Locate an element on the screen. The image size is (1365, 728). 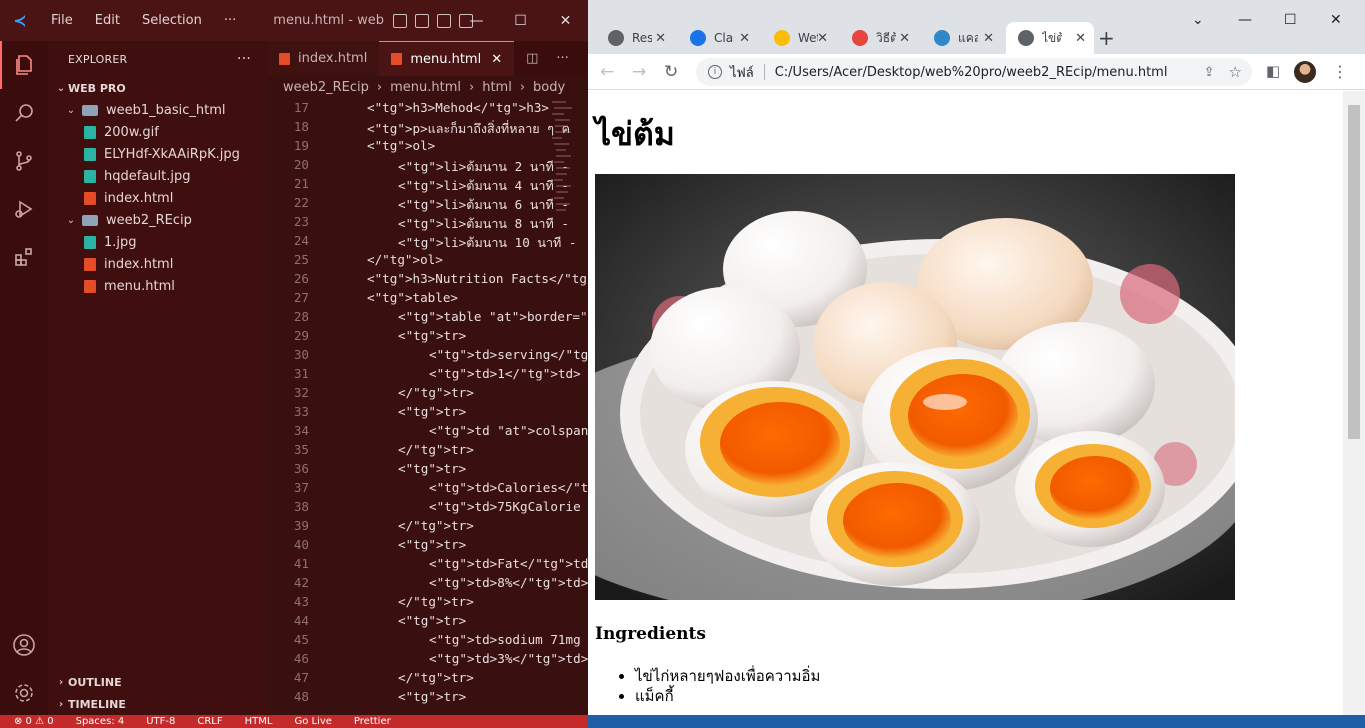
breadcrumb-body: body is located at coordinates (549, 87).